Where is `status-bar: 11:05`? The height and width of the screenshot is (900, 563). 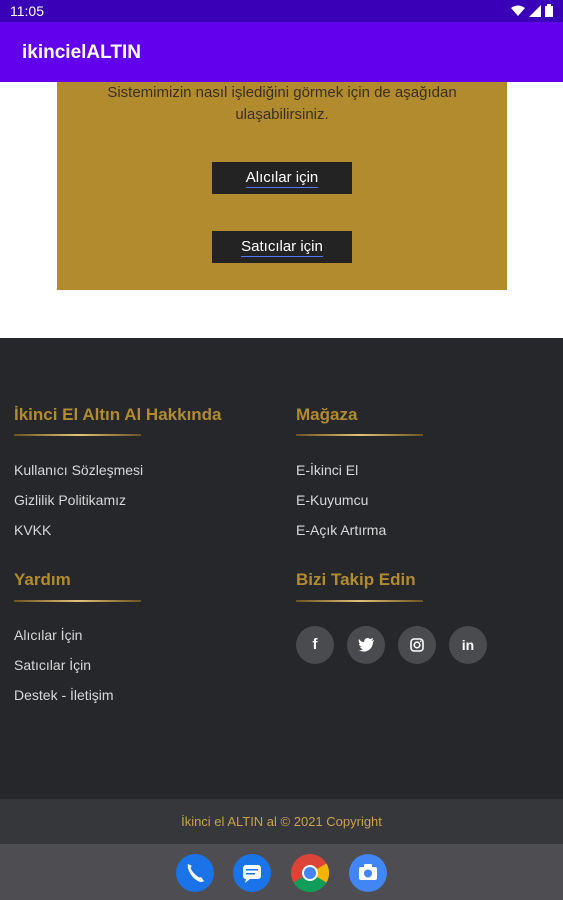 status-bar: 11:05 is located at coordinates (281, 11).